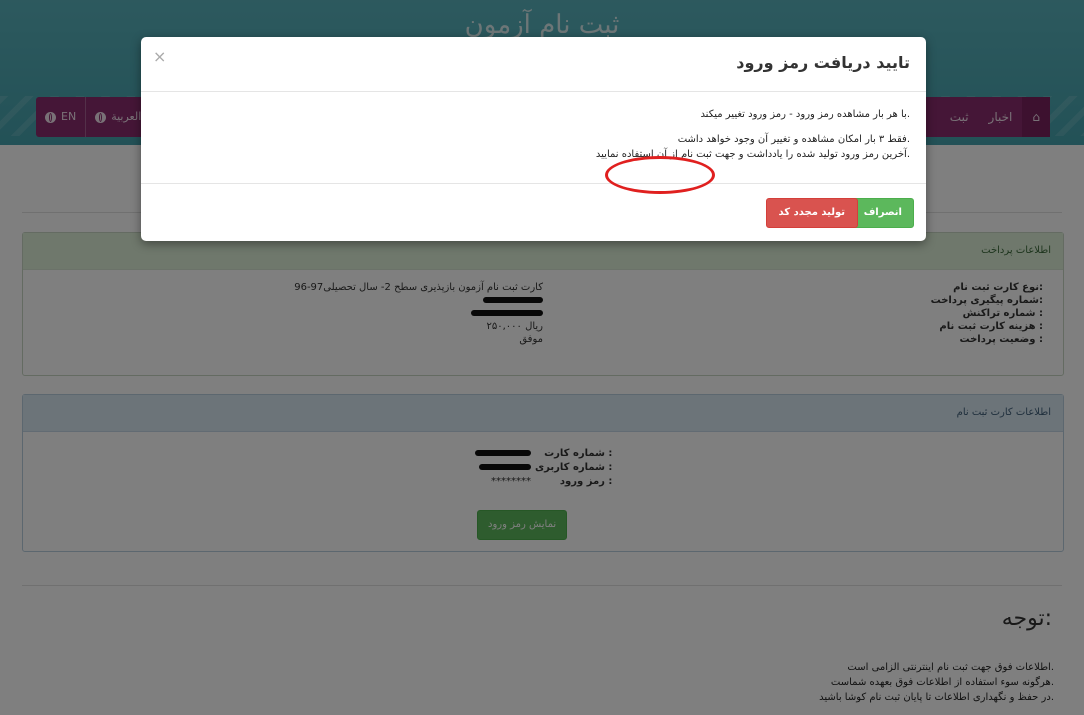 Image resolution: width=1084 pixels, height=715 pixels. Describe the element at coordinates (159, 56) in the screenshot. I see `close-icon: ×` at that location.